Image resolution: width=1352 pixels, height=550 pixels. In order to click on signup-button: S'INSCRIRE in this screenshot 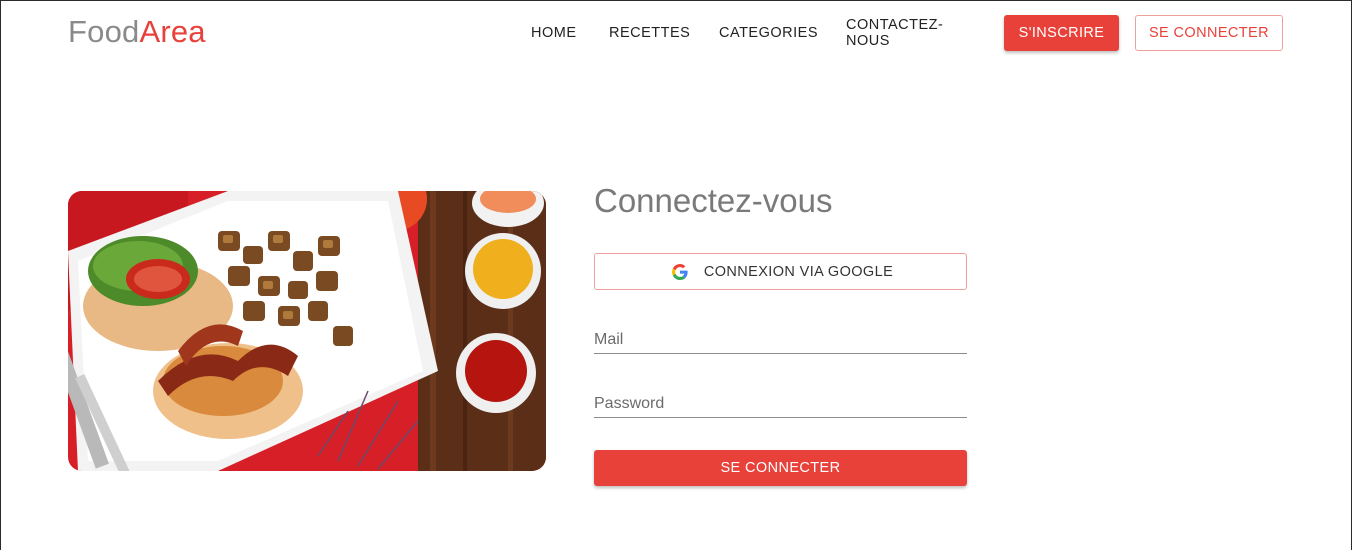, I will do `click(1061, 33)`.